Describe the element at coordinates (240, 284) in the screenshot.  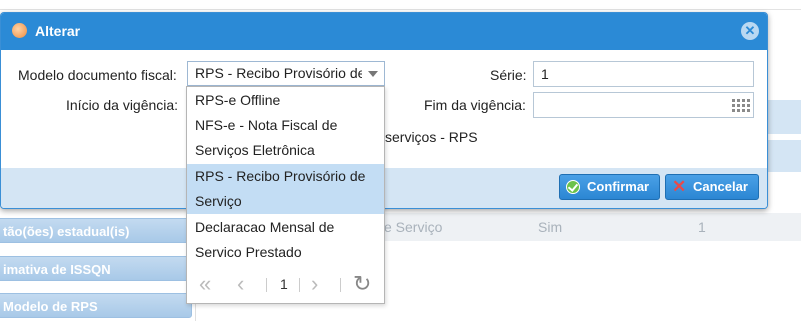
I see `prev-page-icon: ‹` at that location.